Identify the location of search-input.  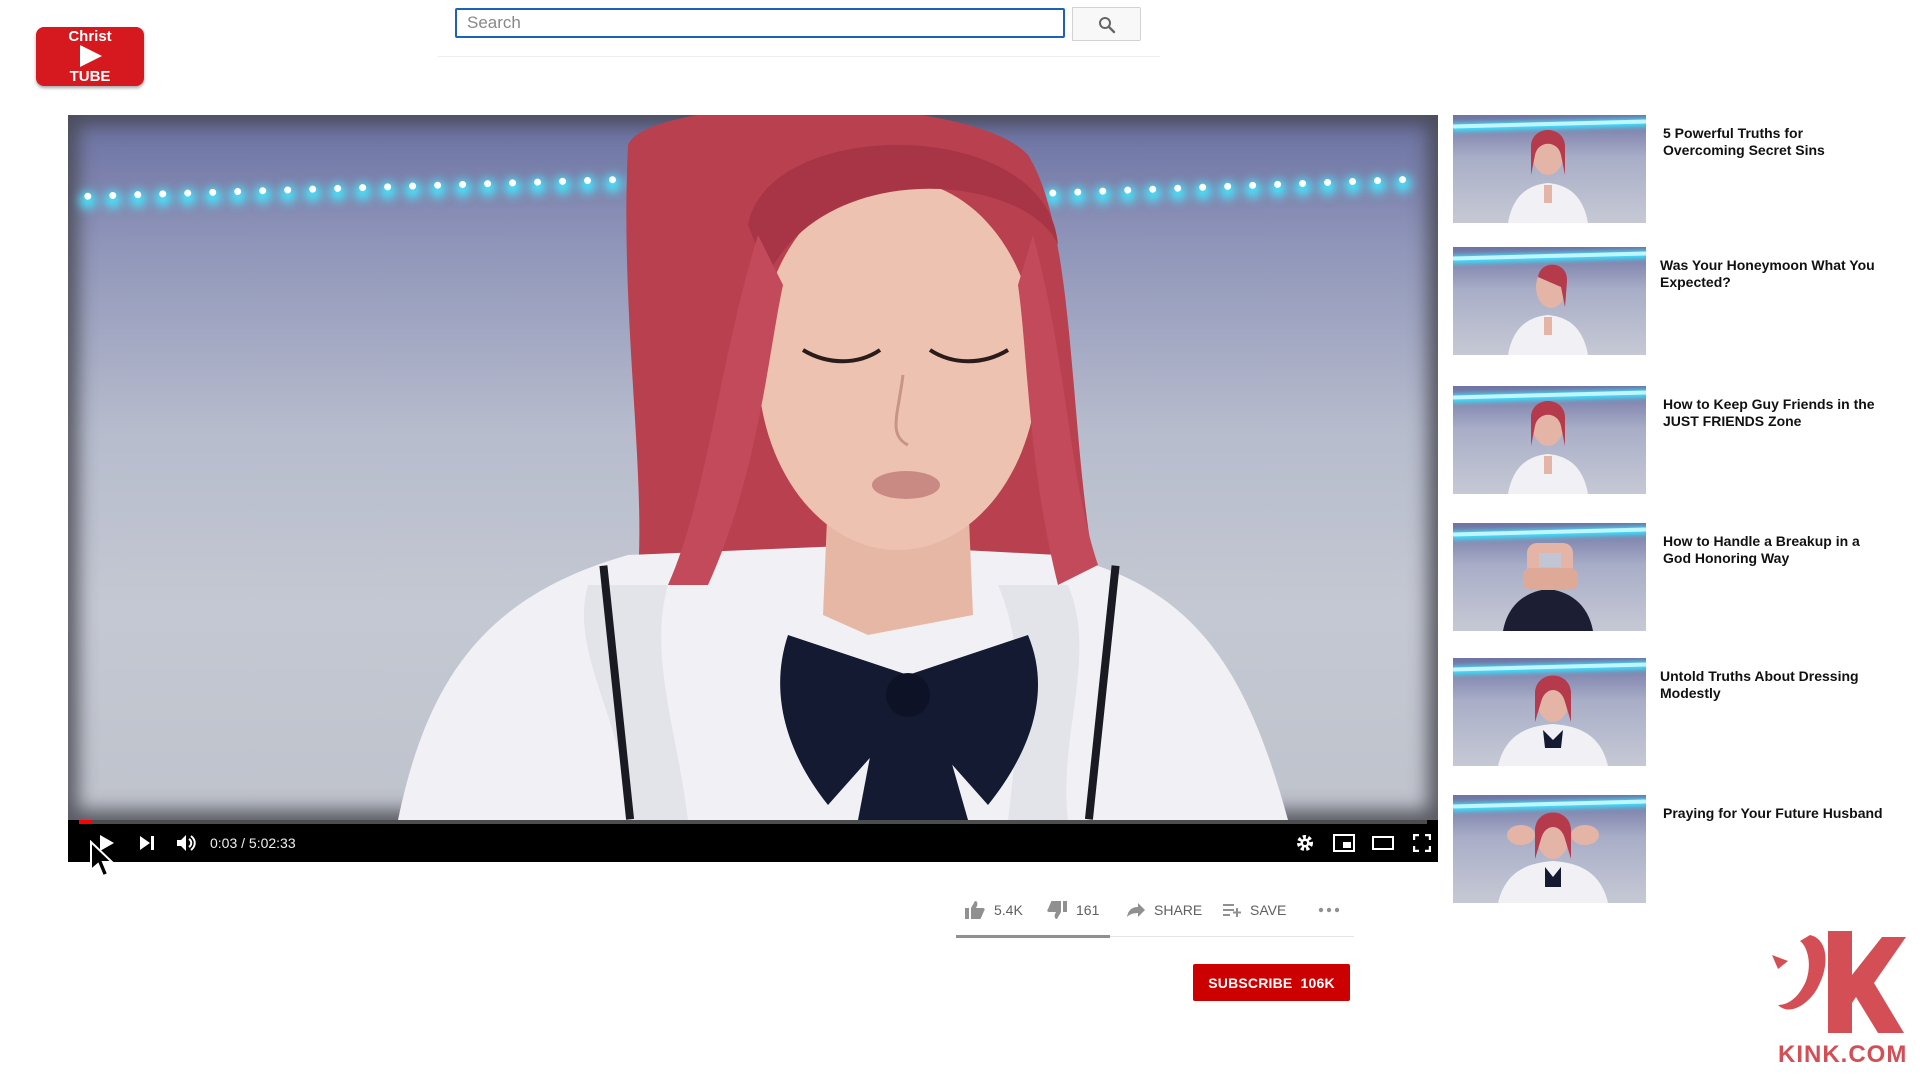
(760, 23).